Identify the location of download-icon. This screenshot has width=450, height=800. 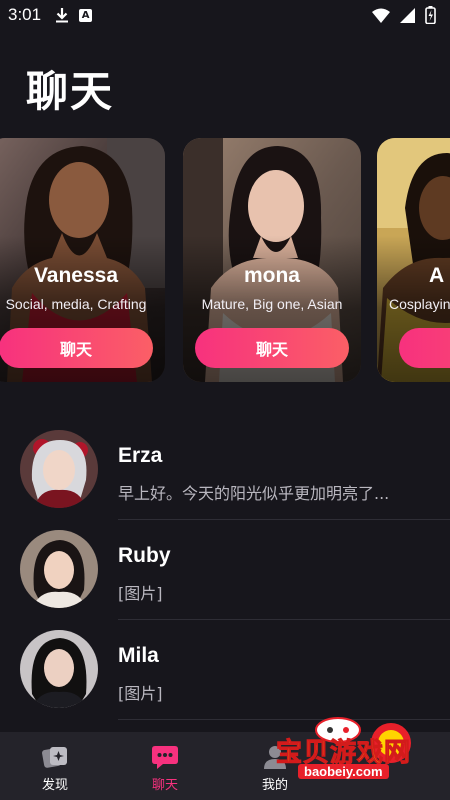
(62, 15).